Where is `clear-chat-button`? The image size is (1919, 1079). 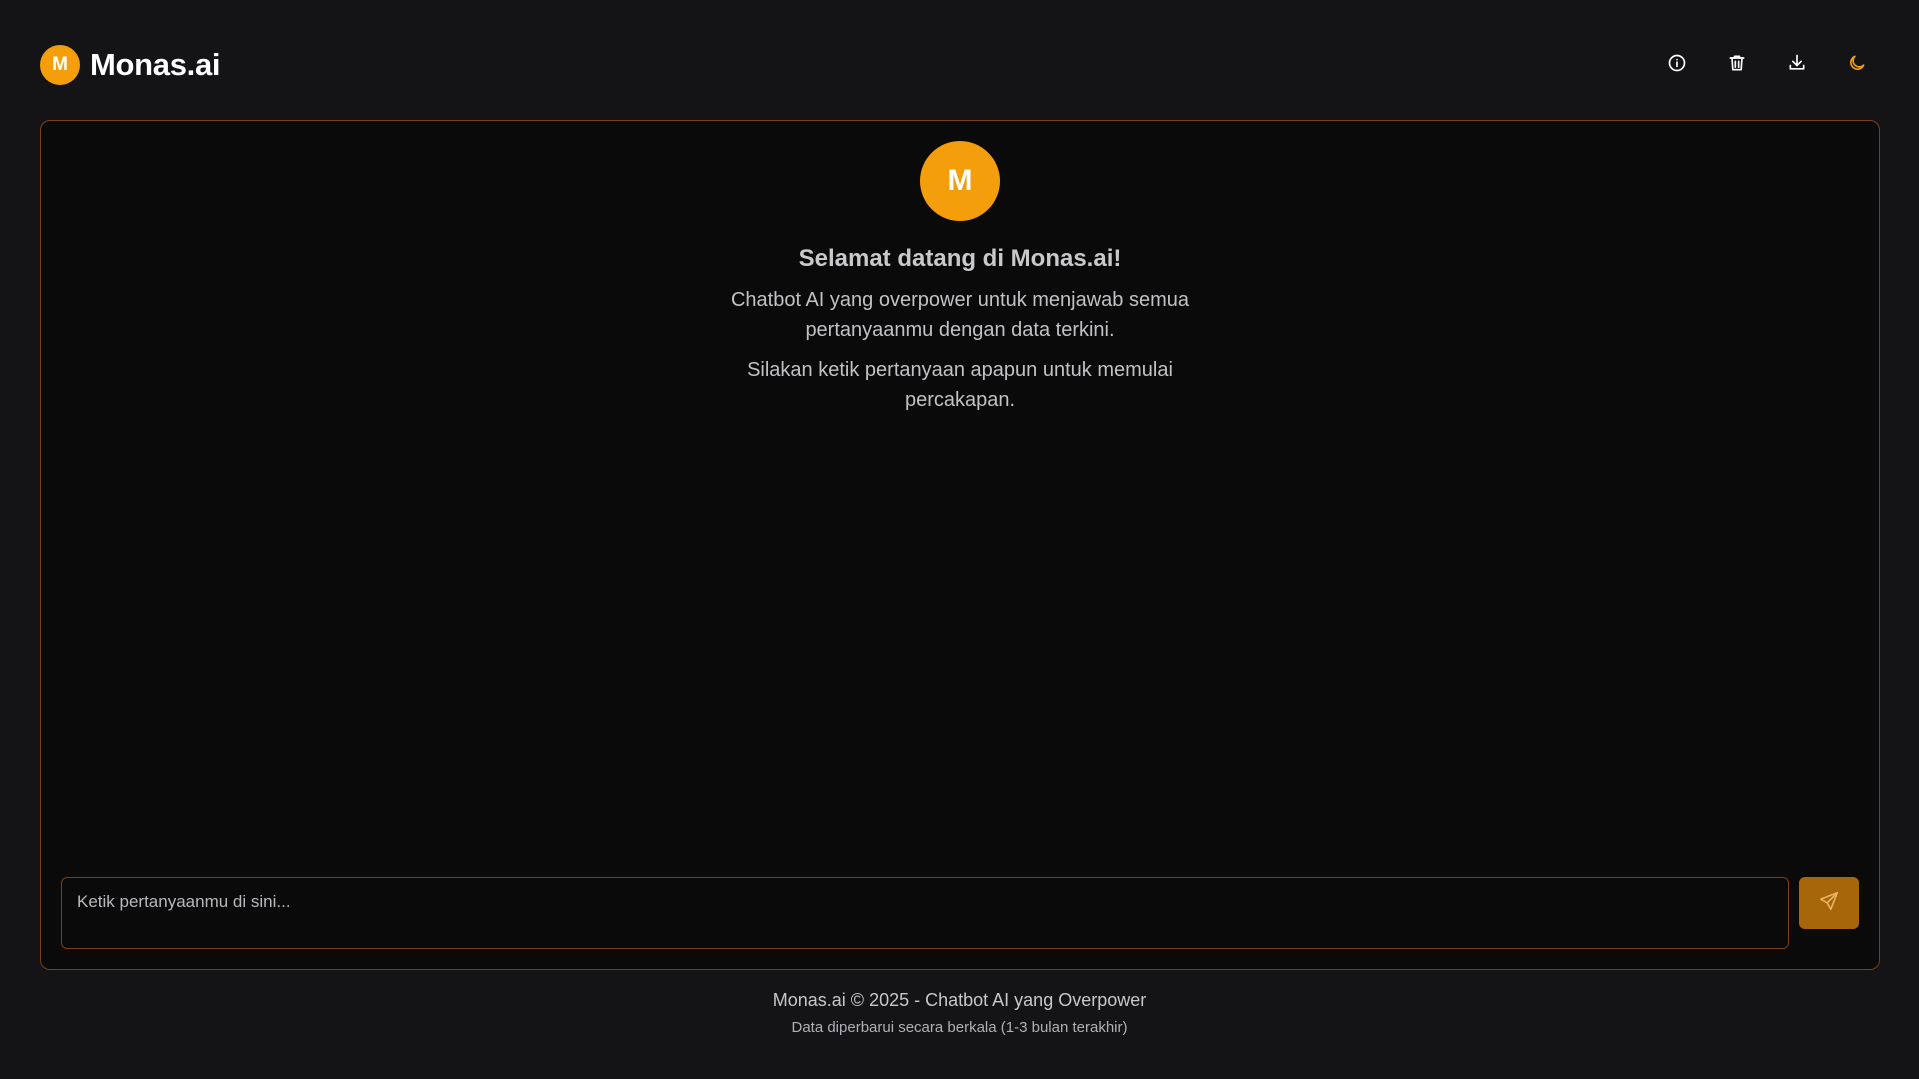
clear-chat-button is located at coordinates (1737, 65).